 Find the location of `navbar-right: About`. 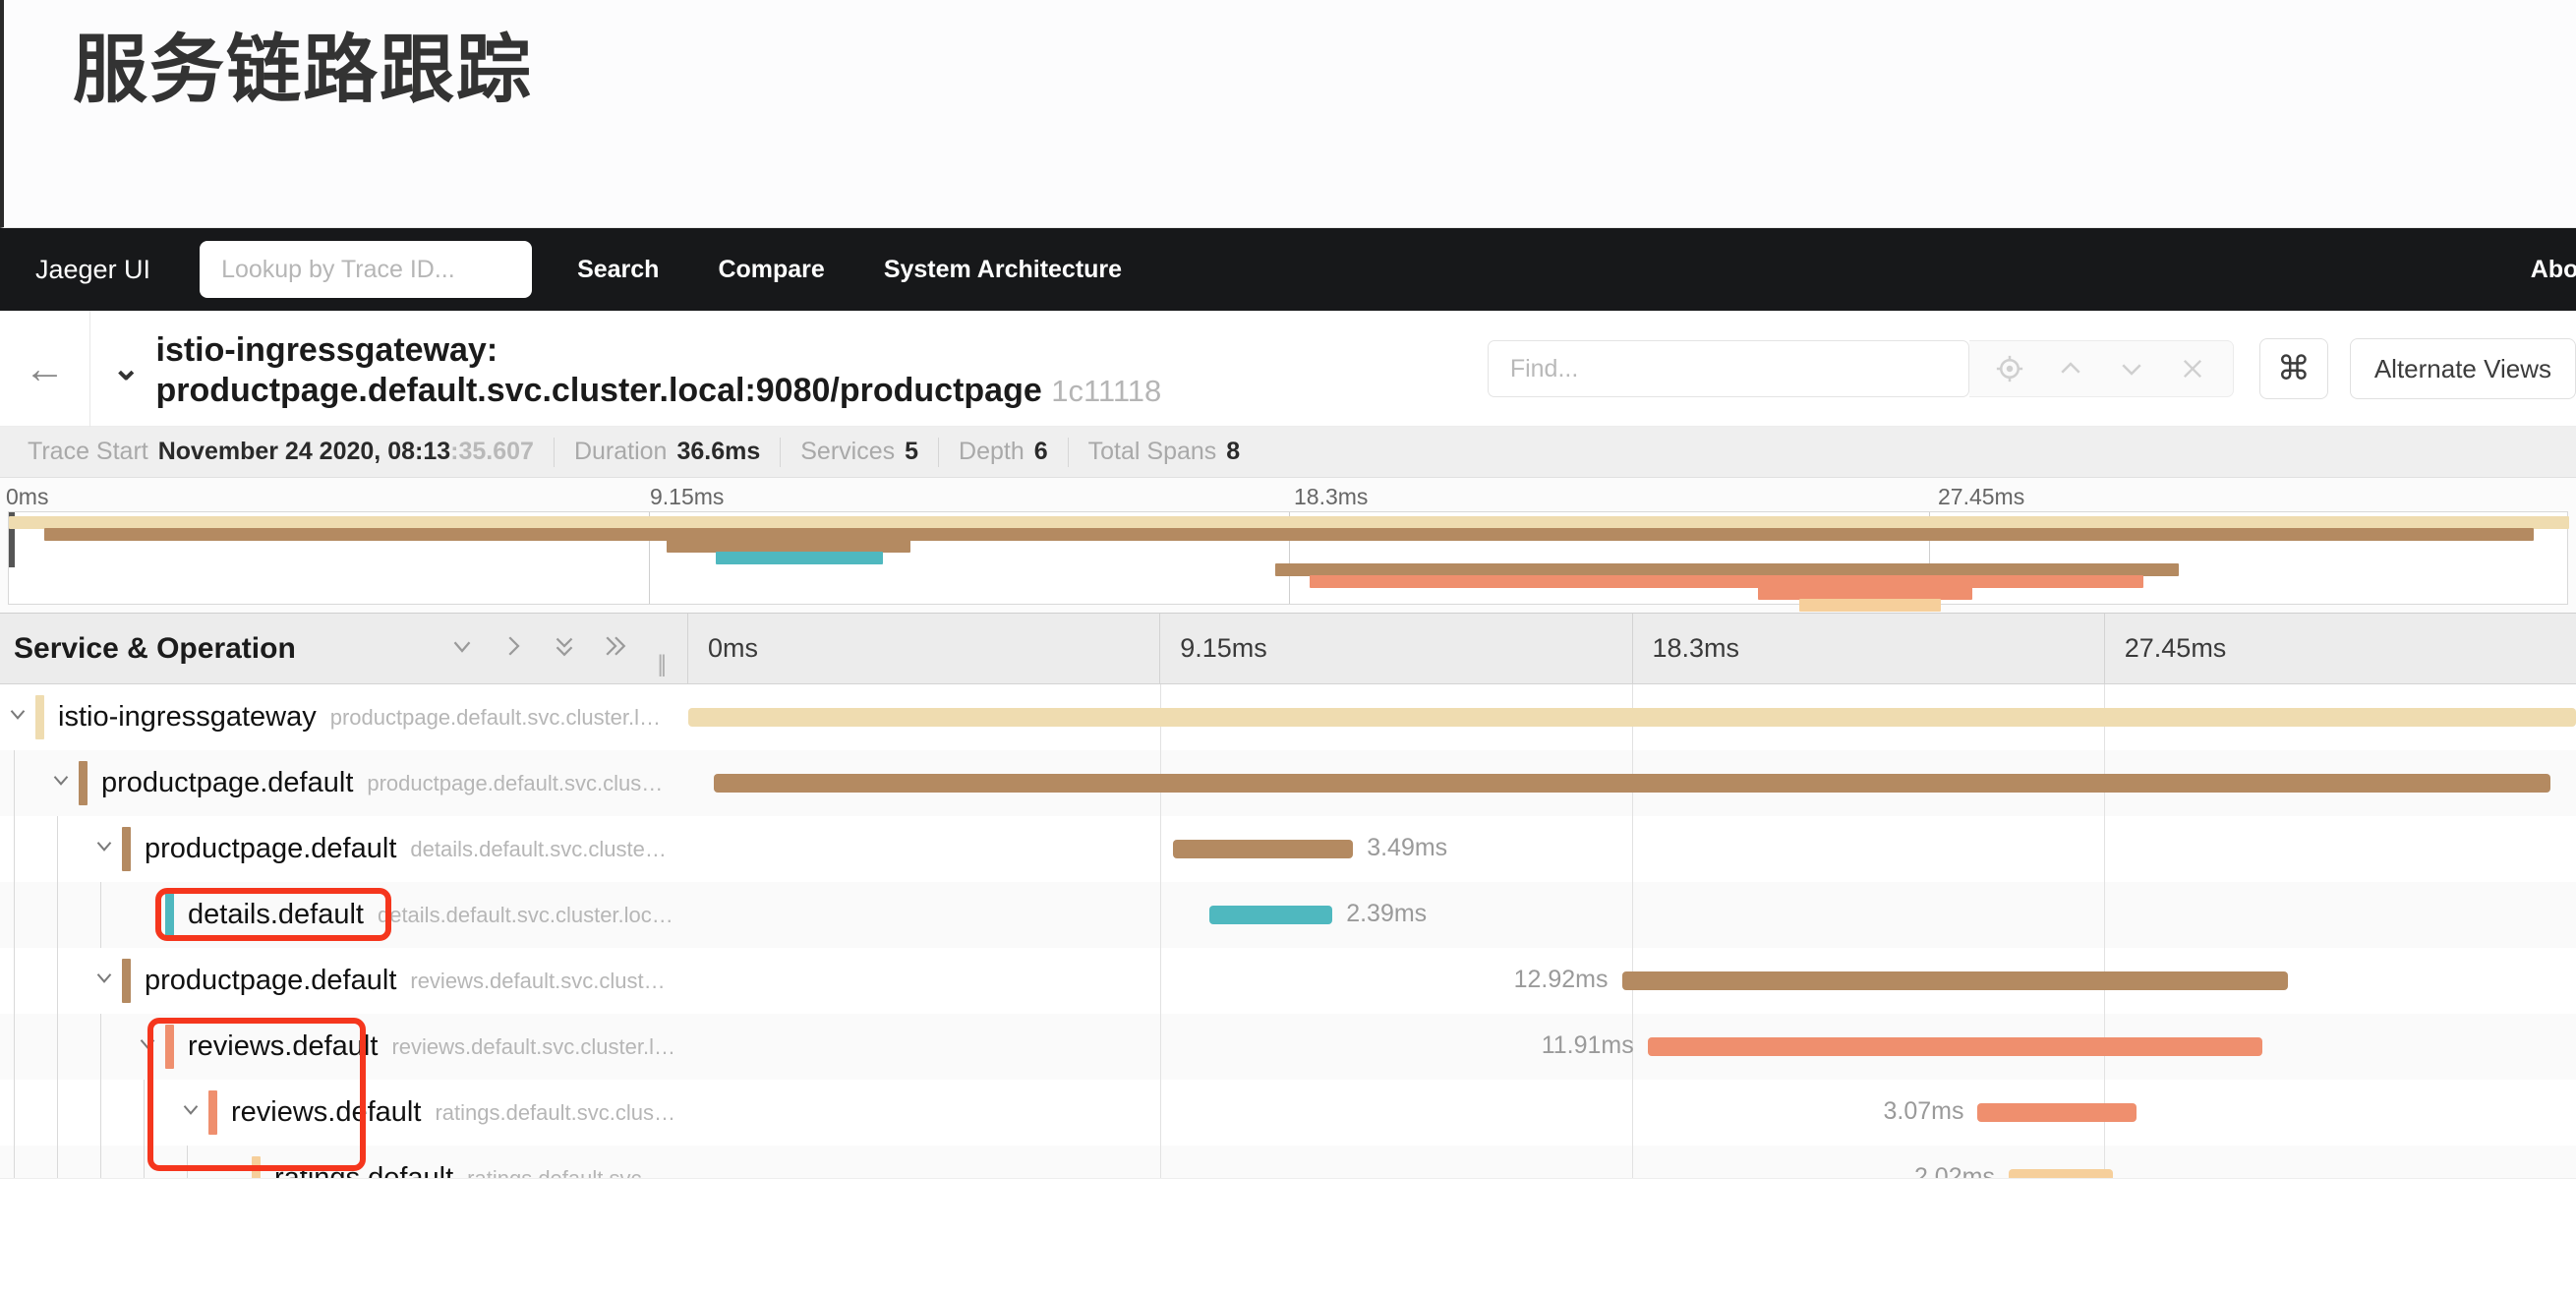

navbar-right: About is located at coordinates (2553, 269).